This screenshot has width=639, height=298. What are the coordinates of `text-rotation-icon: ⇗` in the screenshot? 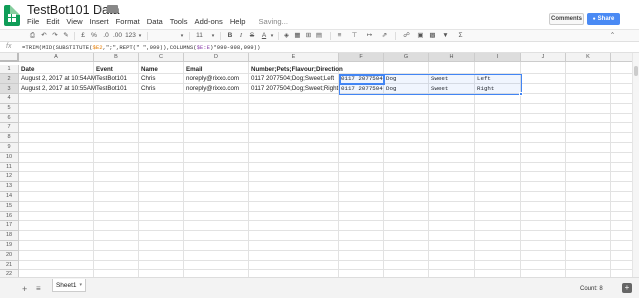 It's located at (384, 36).